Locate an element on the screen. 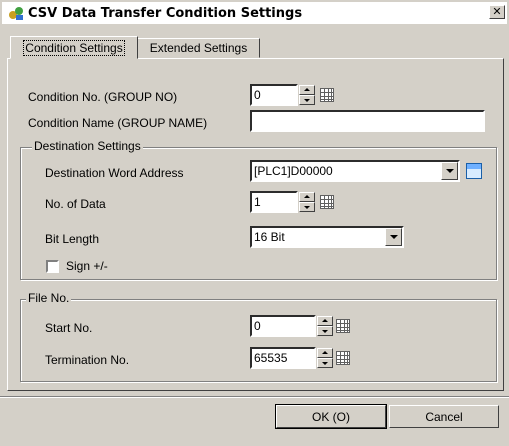 The height and width of the screenshot is (446, 509). tab-condition-settings: Condition Settings is located at coordinates (74, 47).